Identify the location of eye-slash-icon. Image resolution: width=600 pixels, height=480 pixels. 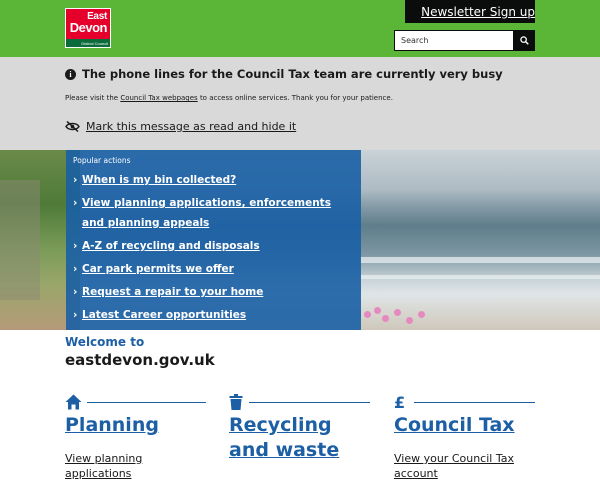
(72, 126).